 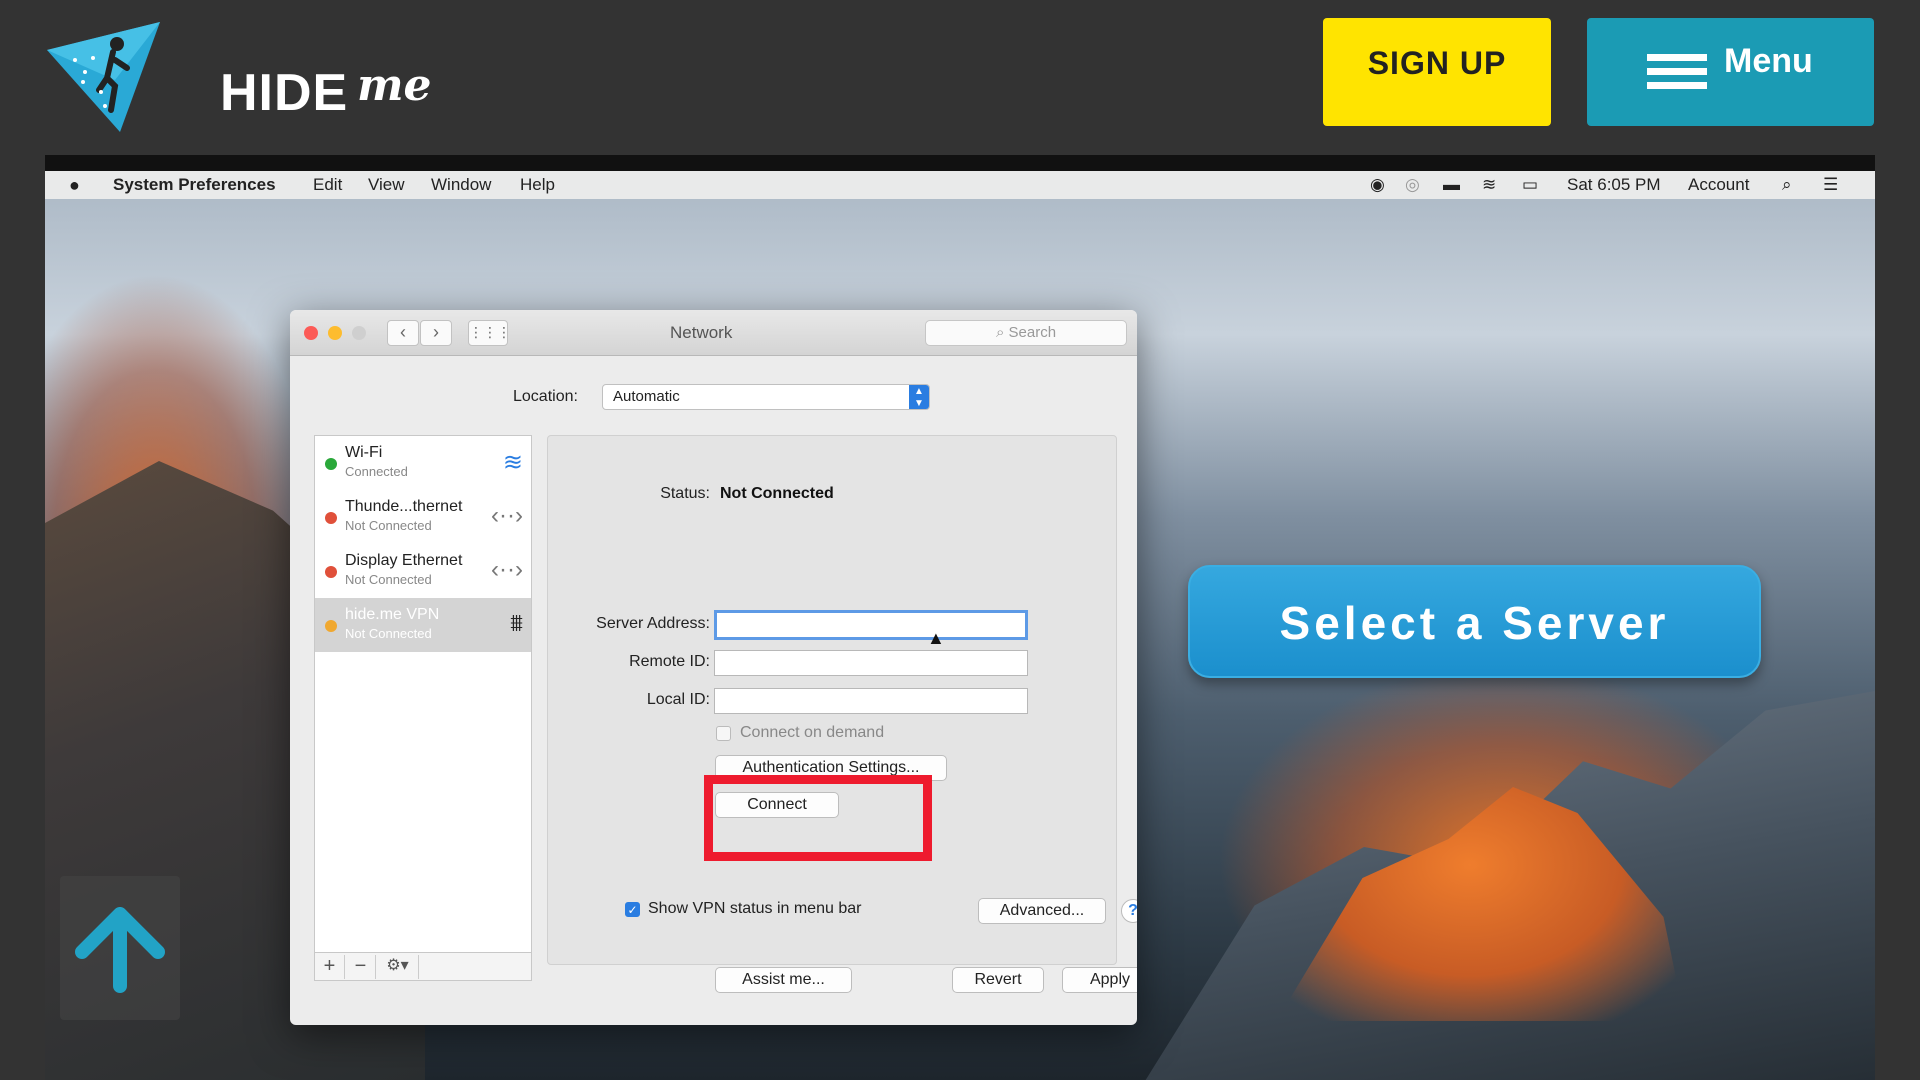 I want to click on menu-clock: Sat 6:05 PM, so click(x=1614, y=185).